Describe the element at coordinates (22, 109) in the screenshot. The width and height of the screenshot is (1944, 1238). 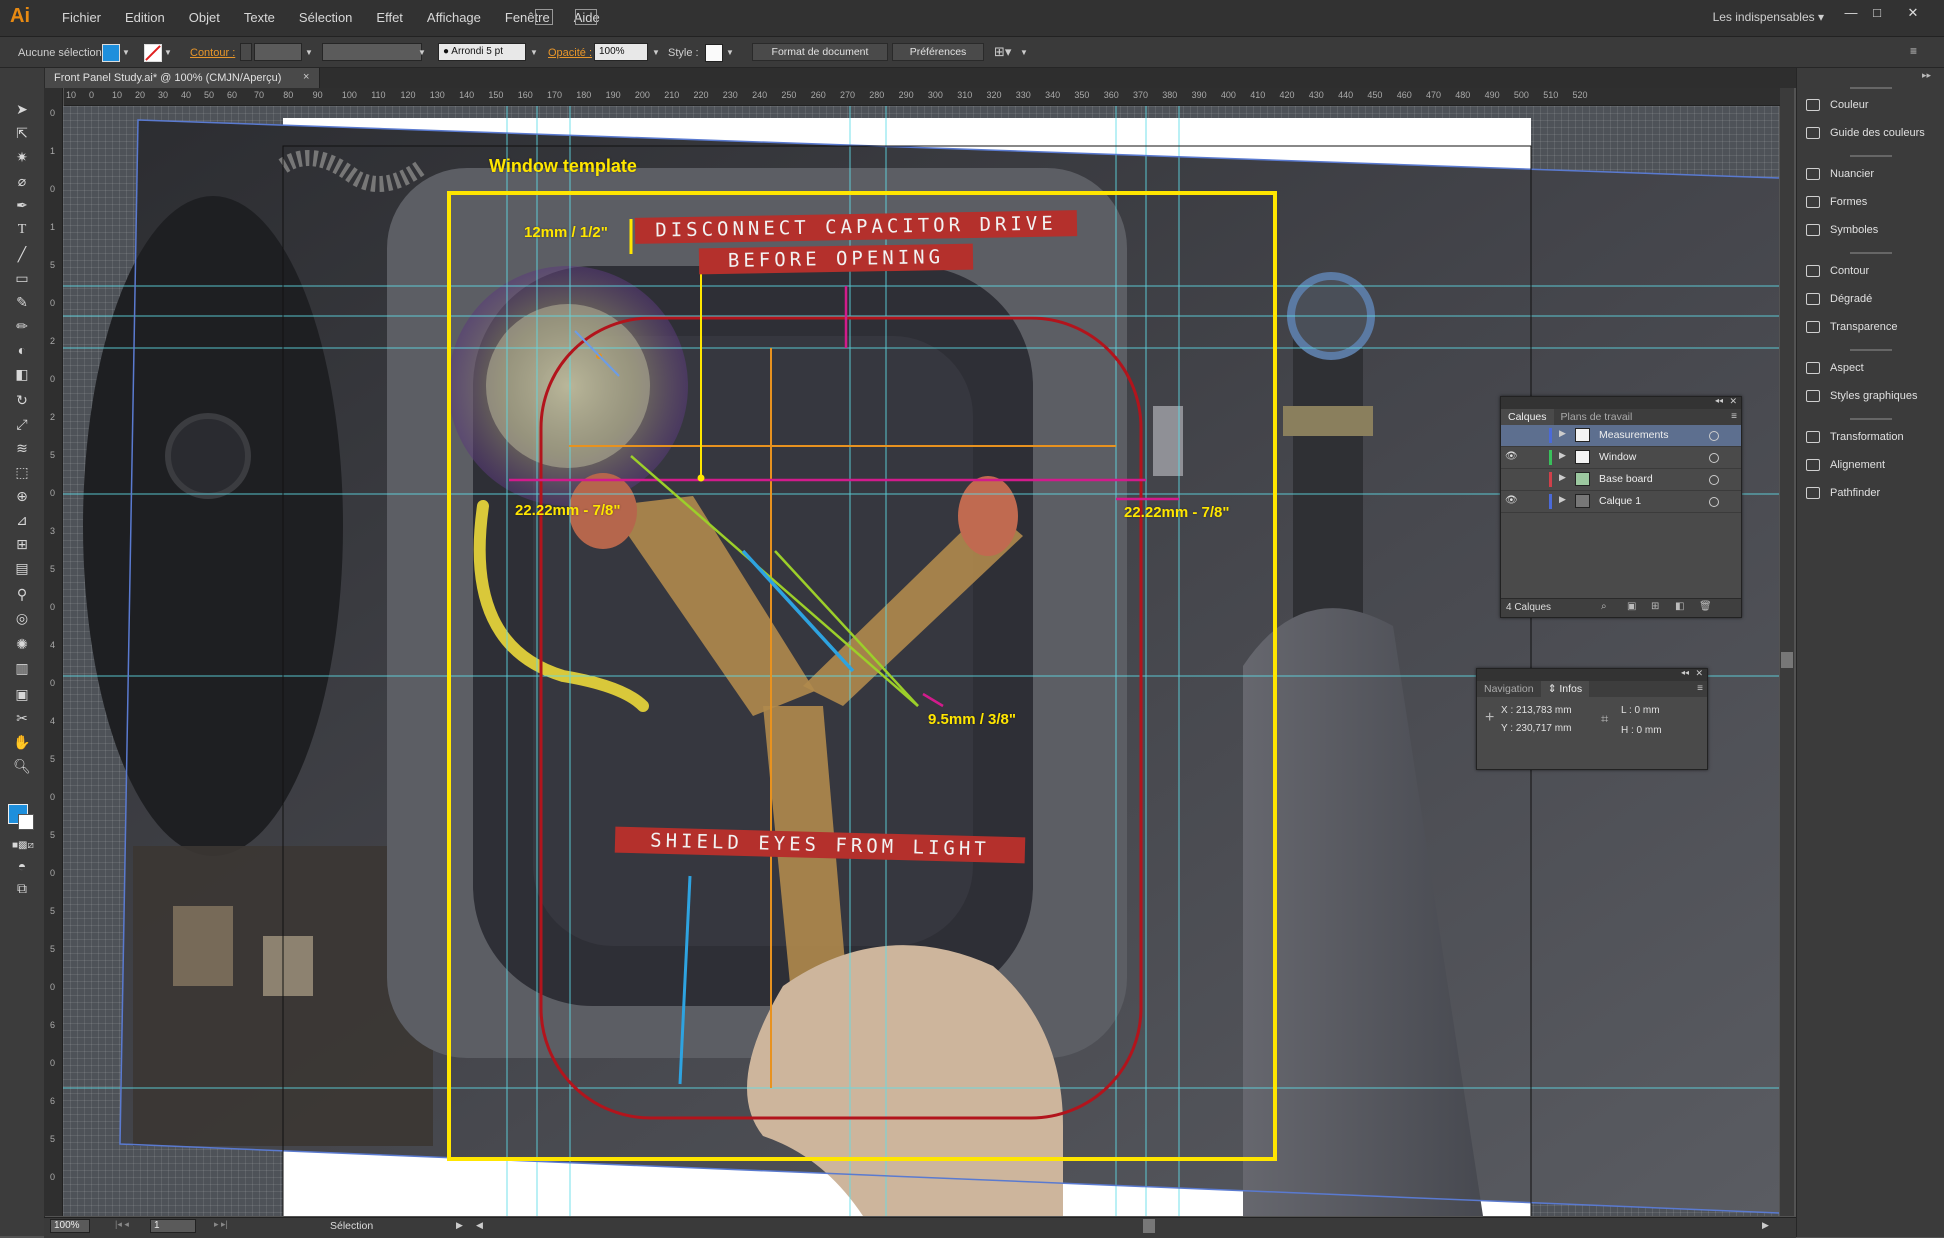
I see `selection-tool-icon: ➤` at that location.